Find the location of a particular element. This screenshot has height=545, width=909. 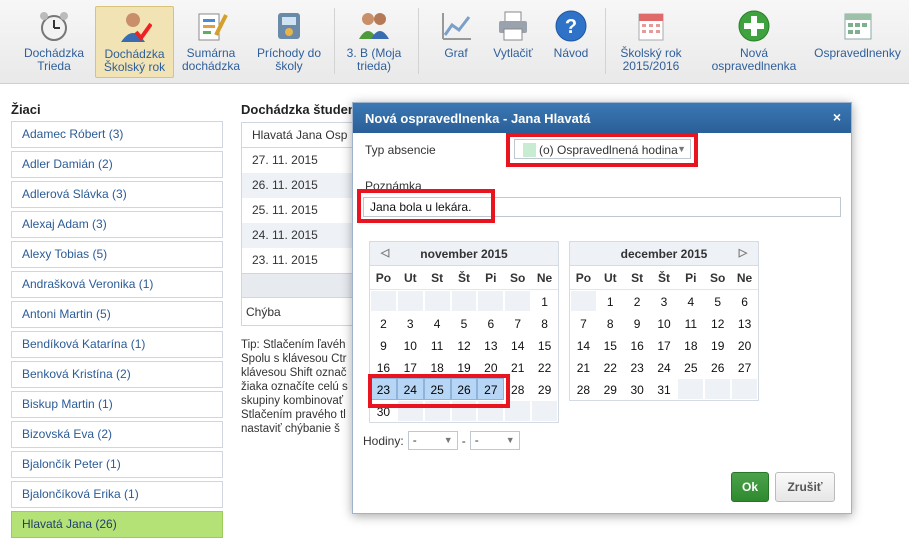

attendance-date-row: 26. 11. 2015 is located at coordinates (301, 185).